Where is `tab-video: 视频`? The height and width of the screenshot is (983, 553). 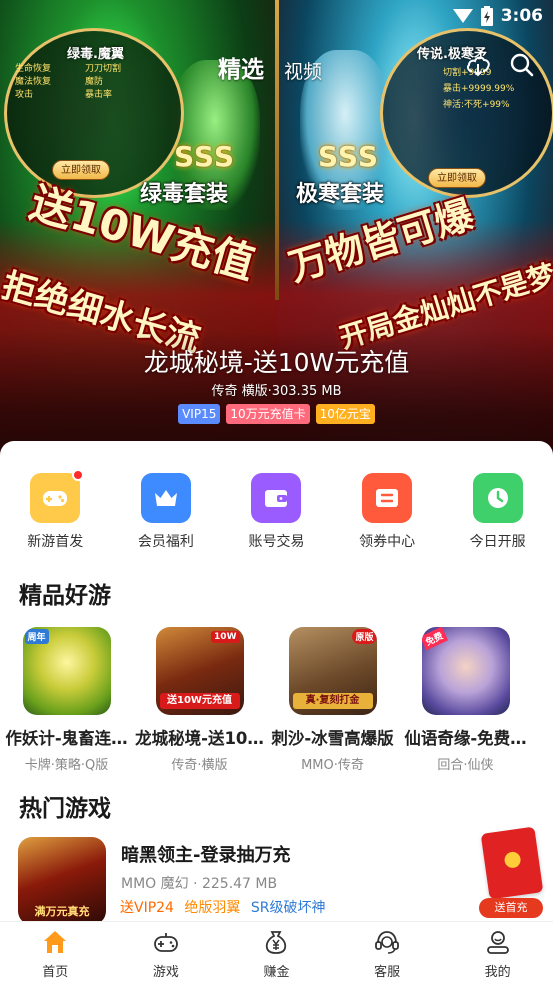
tab-video: 视频 is located at coordinates (303, 70).